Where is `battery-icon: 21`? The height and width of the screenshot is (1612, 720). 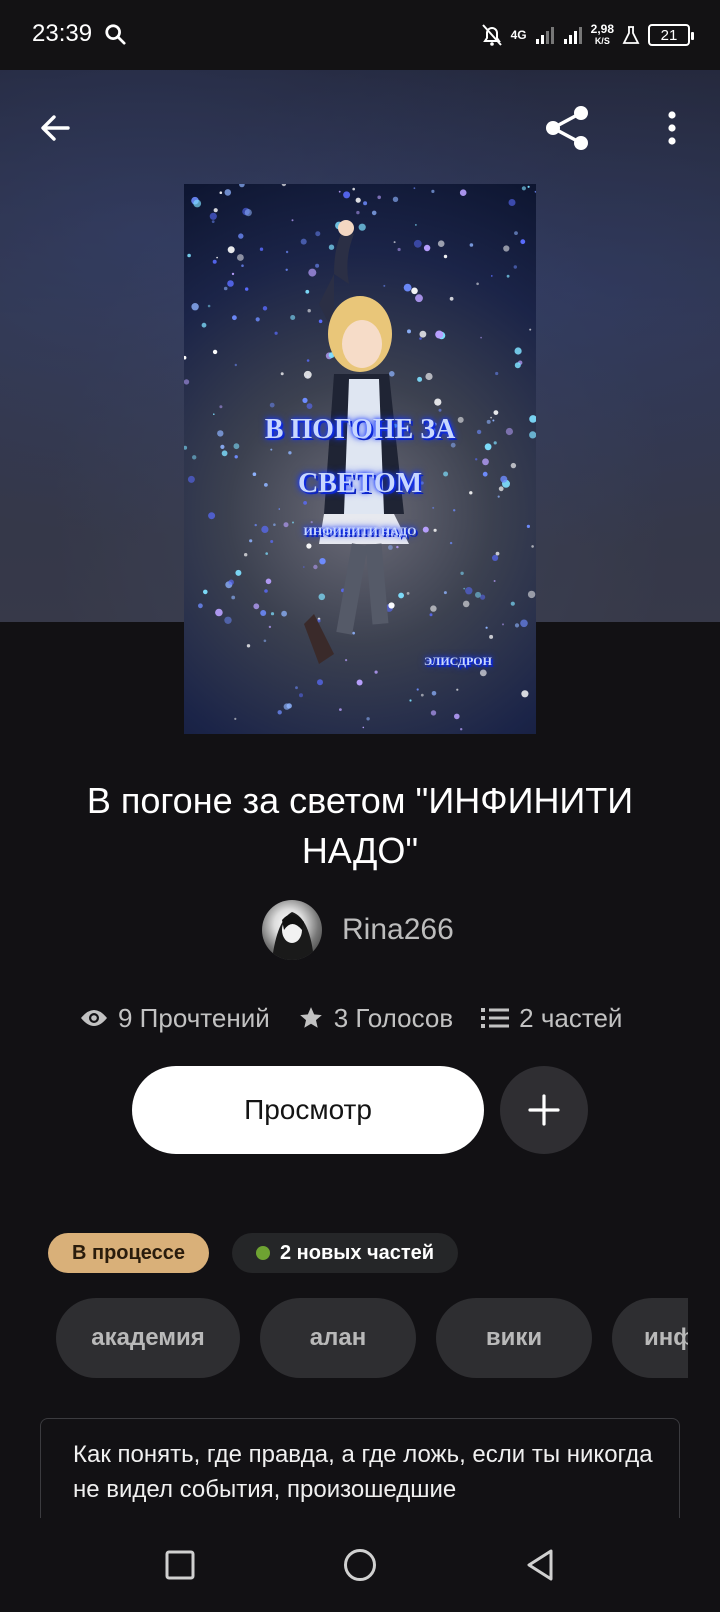
battery-icon: 21 is located at coordinates (671, 35).